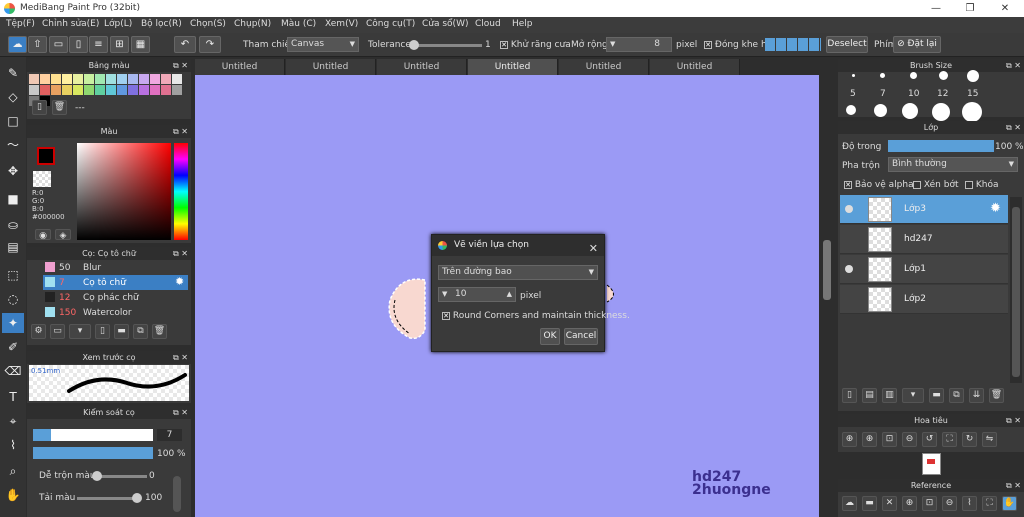 This screenshot has width=1024, height=517. Describe the element at coordinates (13, 323) in the screenshot. I see `magic-wand-tool-icon: ✦` at that location.